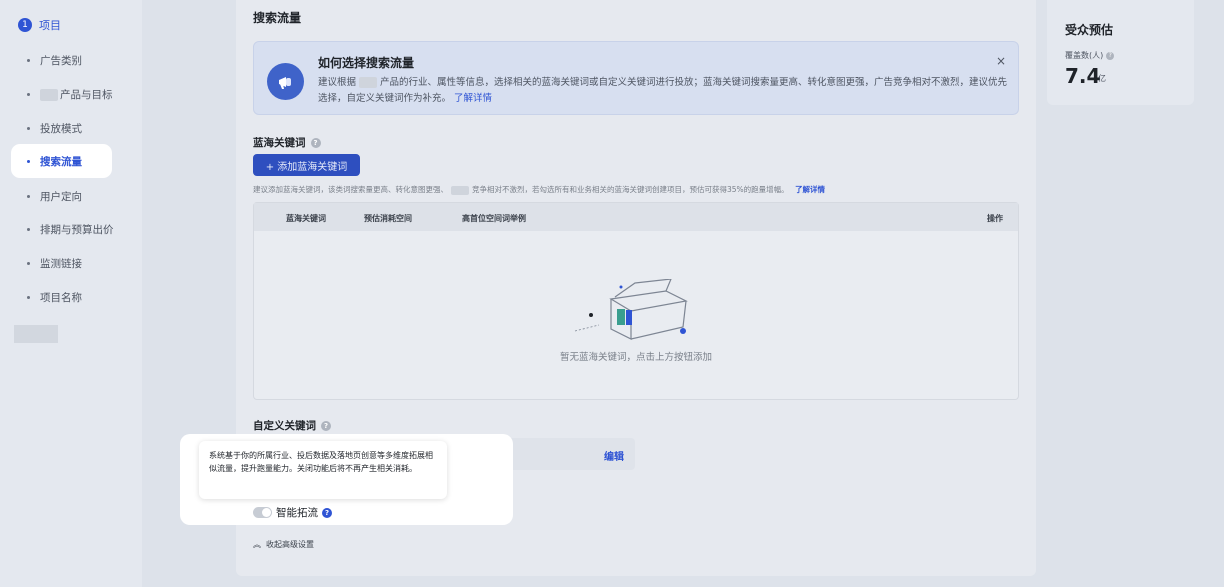 This screenshot has width=1224, height=587. What do you see at coordinates (279, 143) in the screenshot?
I see `section-title-text: 蓝海关键词` at bounding box center [279, 143].